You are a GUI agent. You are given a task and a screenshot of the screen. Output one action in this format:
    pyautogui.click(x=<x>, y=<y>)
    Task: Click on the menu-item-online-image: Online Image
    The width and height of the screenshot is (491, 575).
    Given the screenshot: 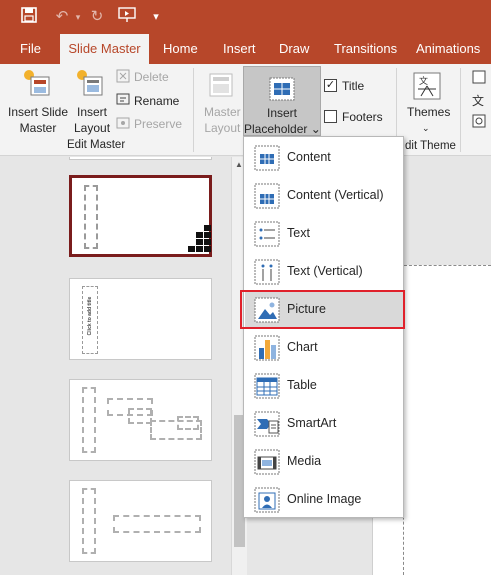 What is the action you would take?
    pyautogui.click(x=324, y=499)
    